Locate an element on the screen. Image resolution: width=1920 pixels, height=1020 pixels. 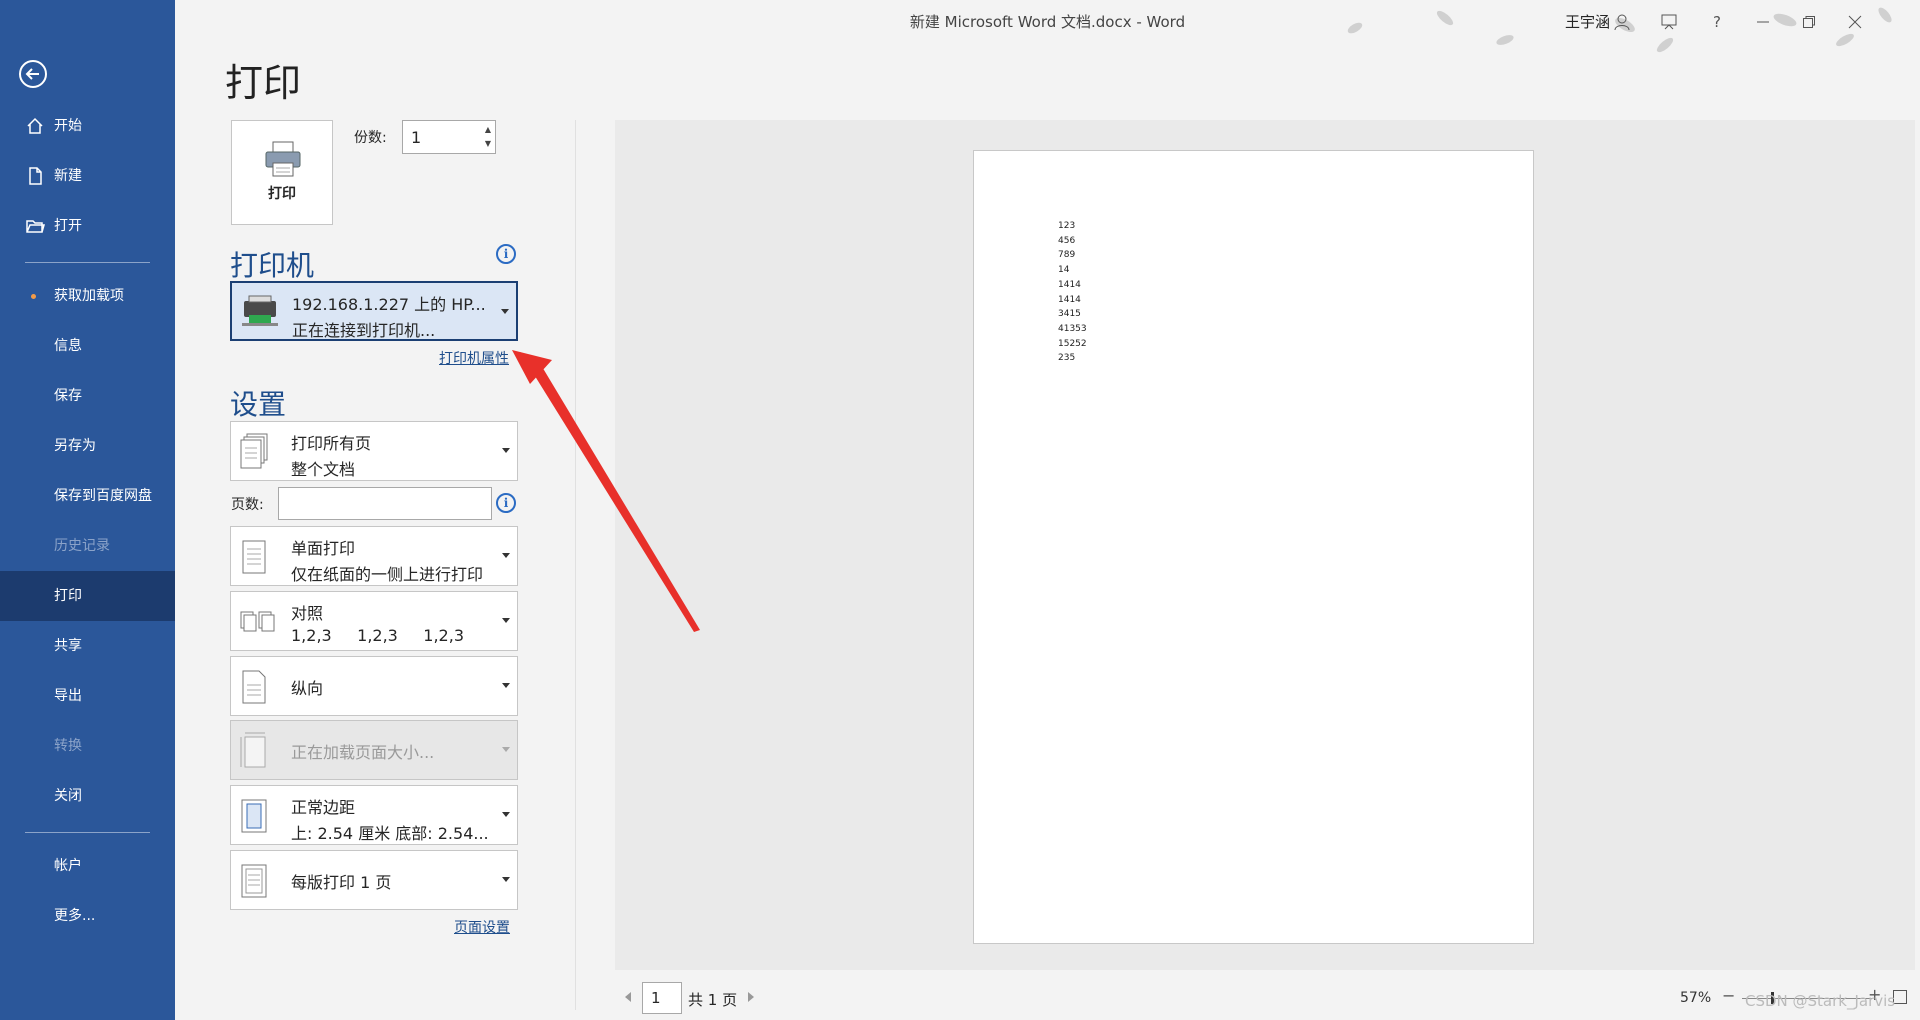
collate-value: 对照 is located at coordinates (307, 613).